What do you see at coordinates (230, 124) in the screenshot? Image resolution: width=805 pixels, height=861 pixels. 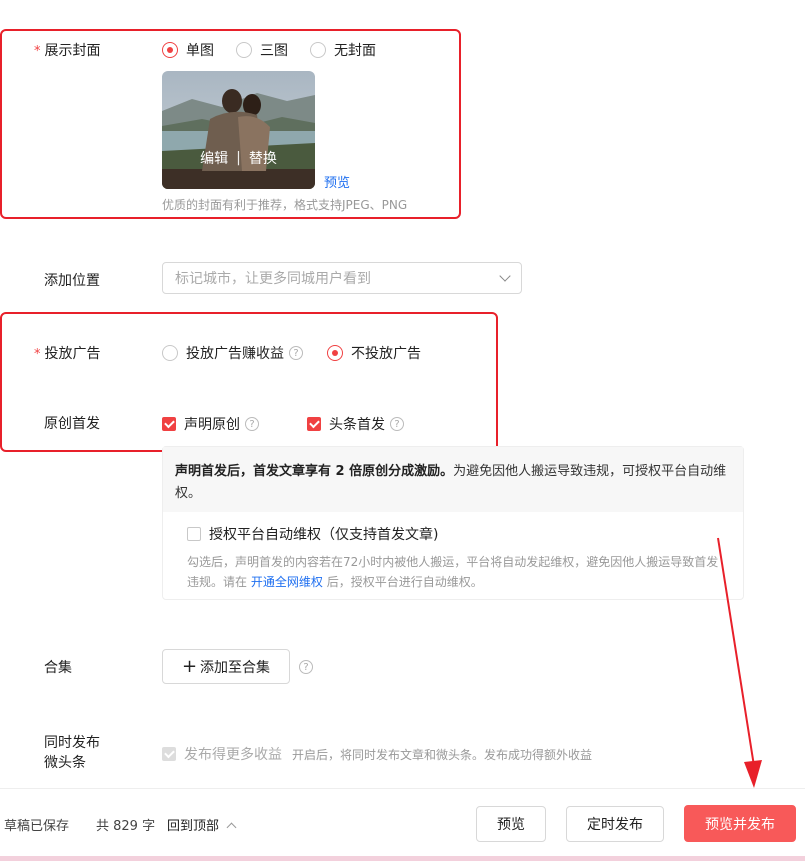 I see `annotation-box-cover` at bounding box center [230, 124].